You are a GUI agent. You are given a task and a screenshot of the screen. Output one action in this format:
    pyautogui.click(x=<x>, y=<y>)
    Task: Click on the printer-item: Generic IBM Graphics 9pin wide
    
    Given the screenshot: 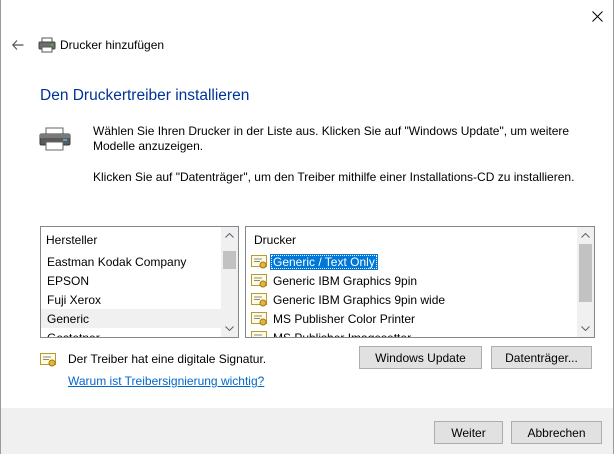 What is the action you would take?
    pyautogui.click(x=411, y=299)
    